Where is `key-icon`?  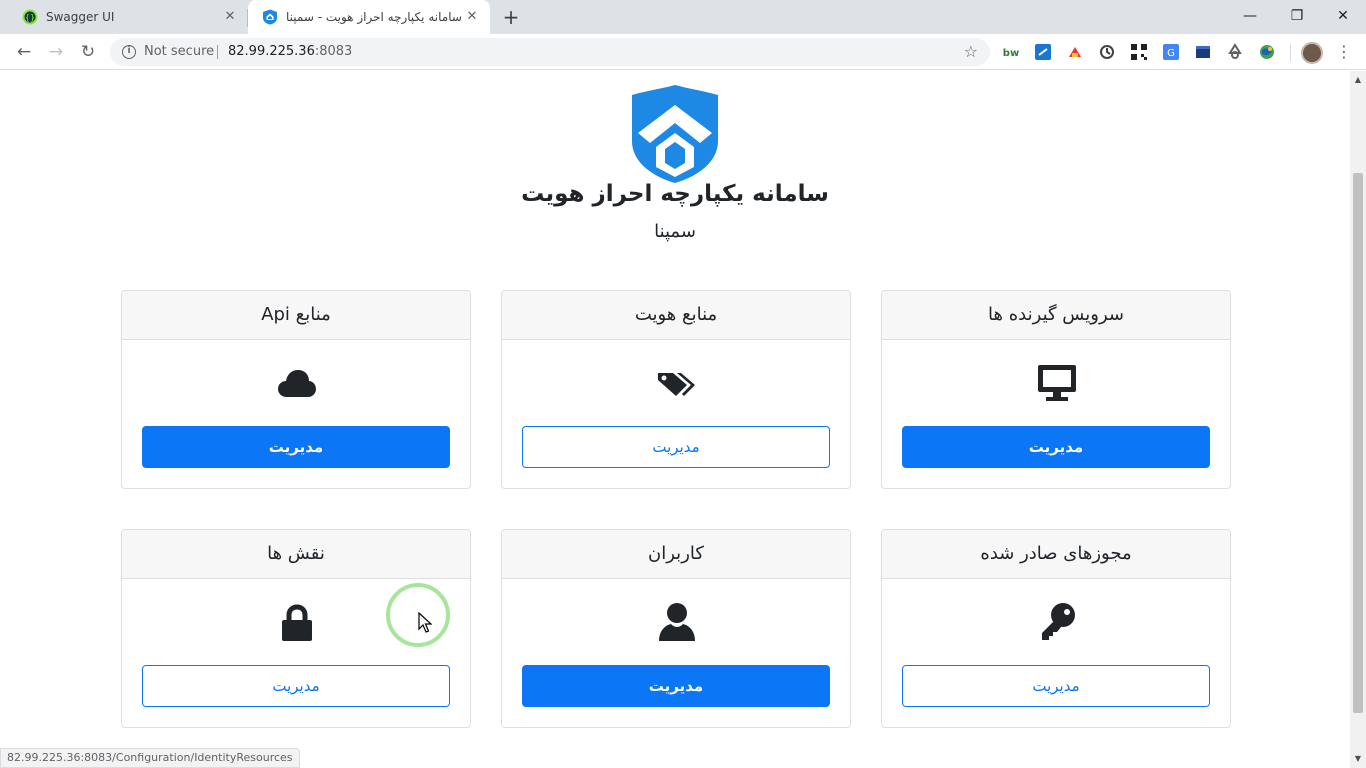 key-icon is located at coordinates (1057, 622).